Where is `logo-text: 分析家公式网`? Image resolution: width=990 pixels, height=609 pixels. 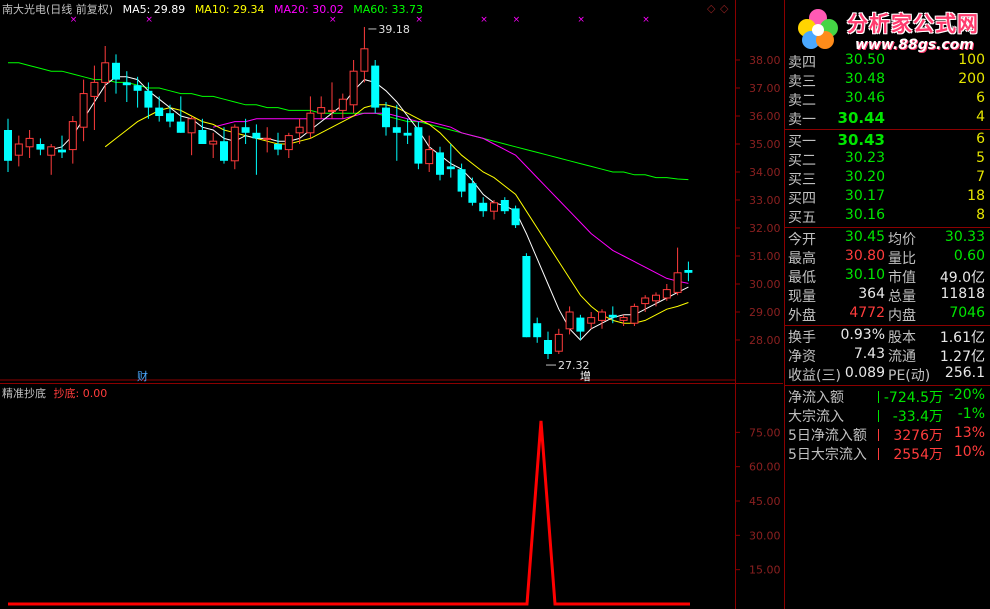
logo-text: 分析家公式网 is located at coordinates (913, 24).